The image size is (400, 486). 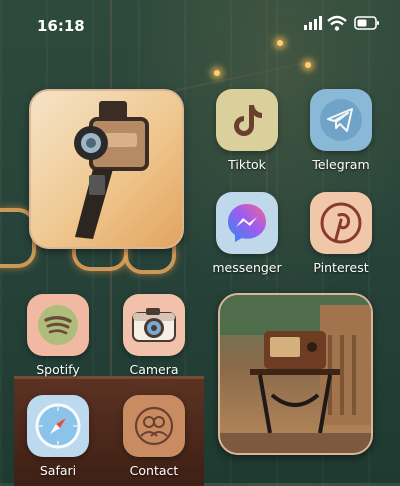 I want to click on messenger-app-icon, so click(x=247, y=223).